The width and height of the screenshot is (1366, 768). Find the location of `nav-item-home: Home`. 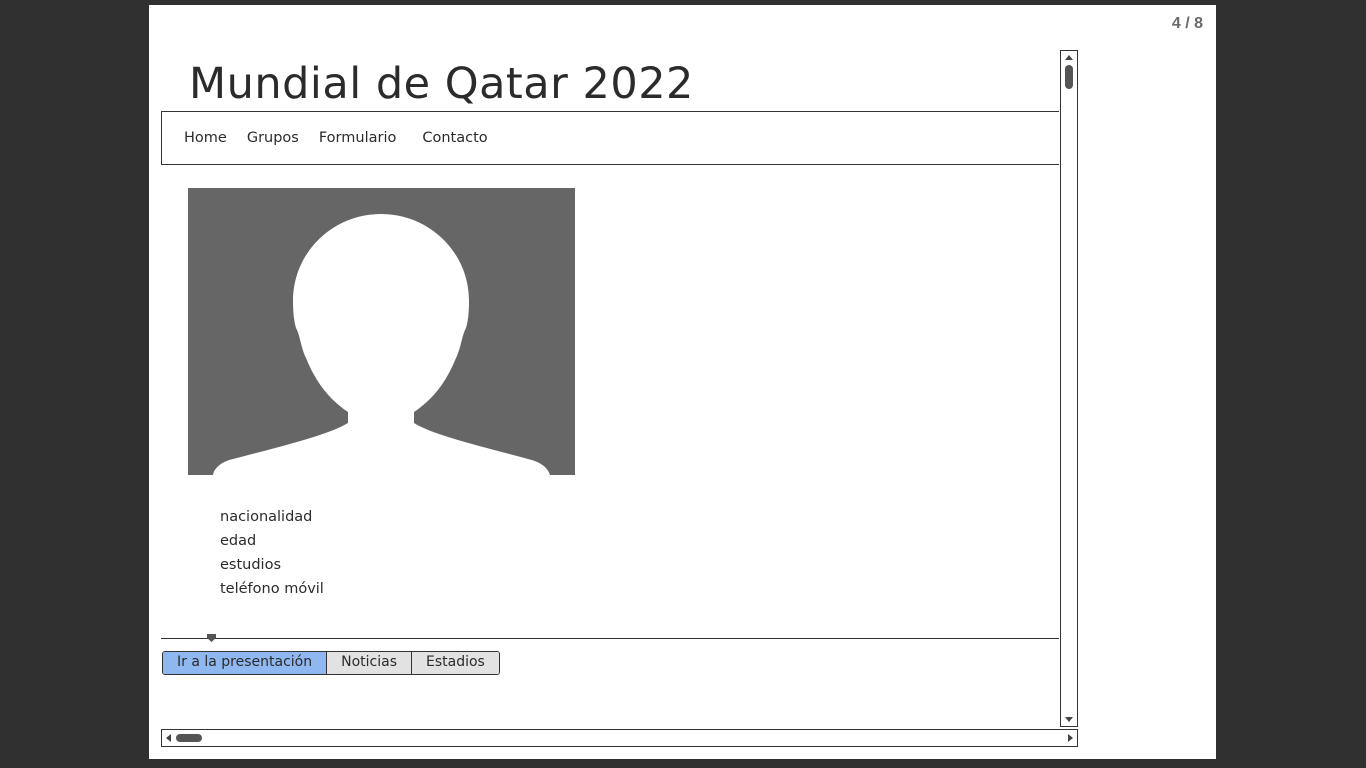

nav-item-home: Home is located at coordinates (205, 138).